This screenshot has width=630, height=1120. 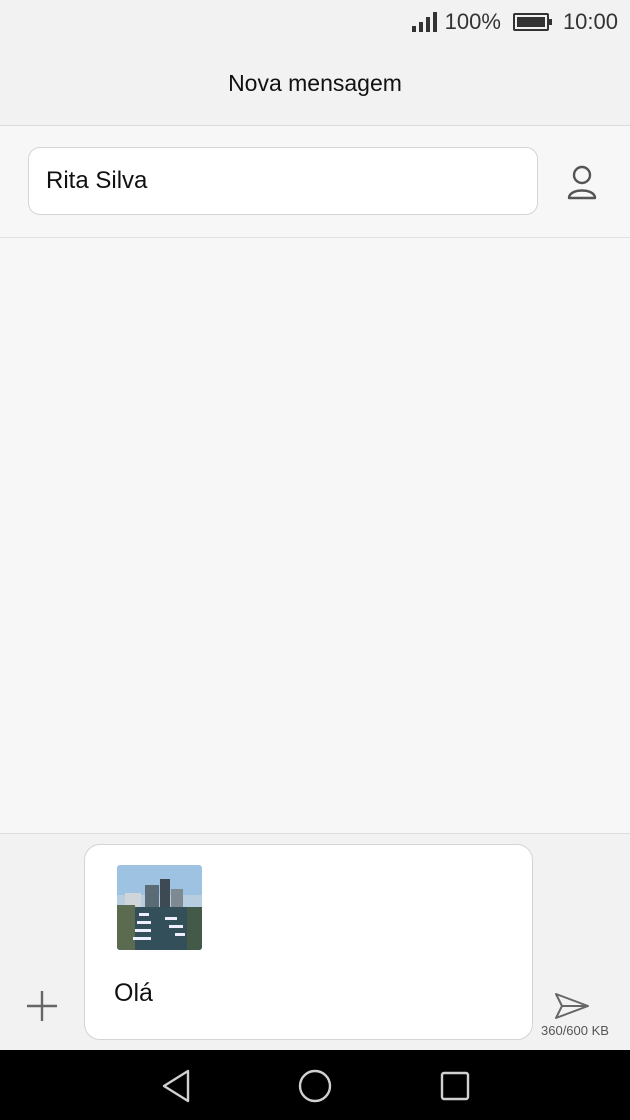 I want to click on home-circle-icon, so click(x=315, y=1086).